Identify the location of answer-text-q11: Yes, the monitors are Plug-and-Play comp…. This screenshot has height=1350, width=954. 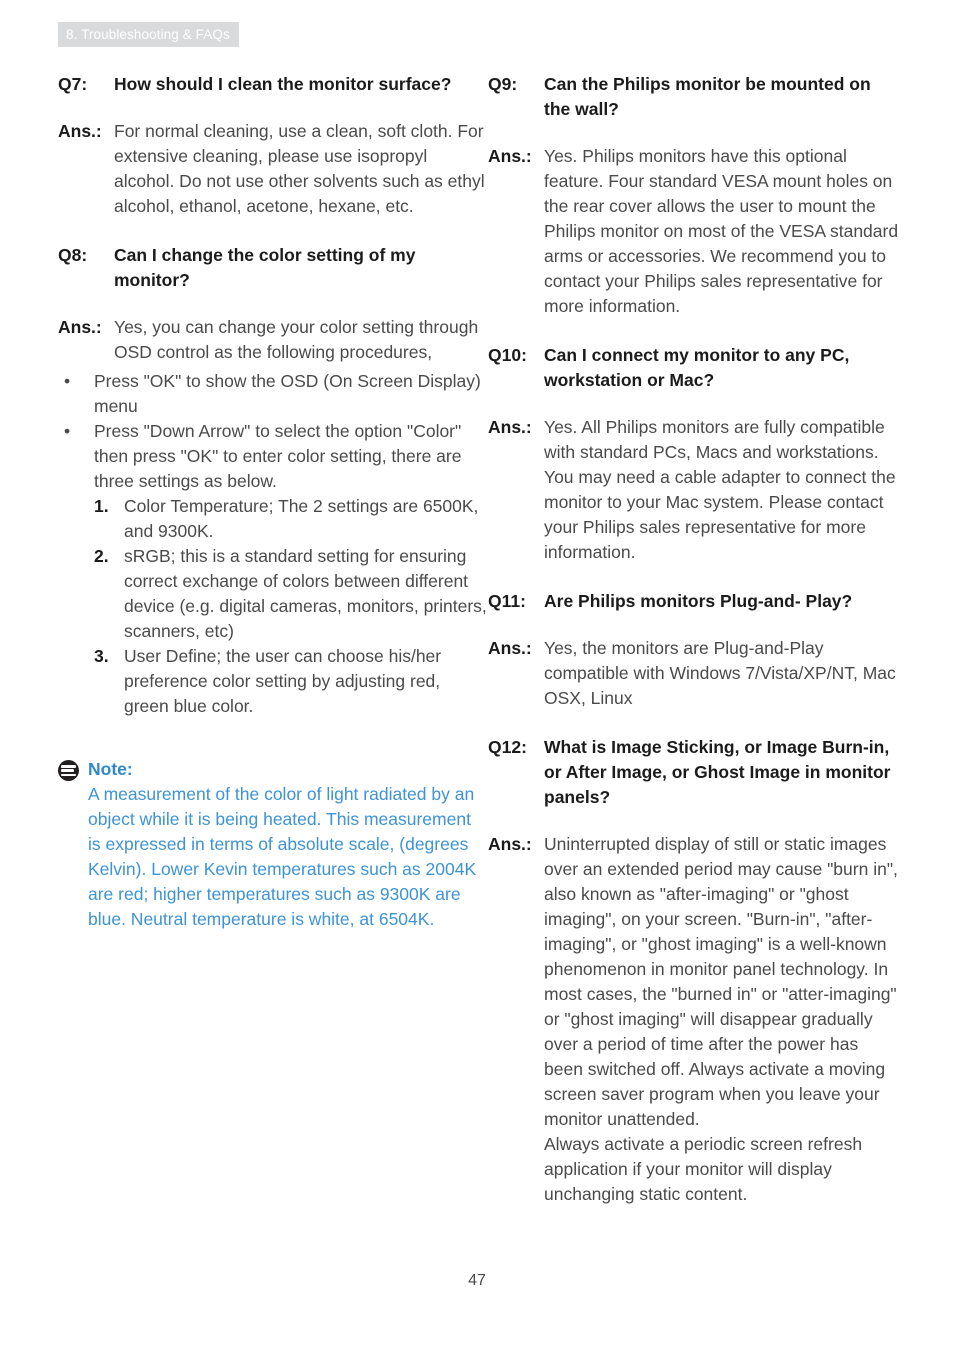
(720, 673).